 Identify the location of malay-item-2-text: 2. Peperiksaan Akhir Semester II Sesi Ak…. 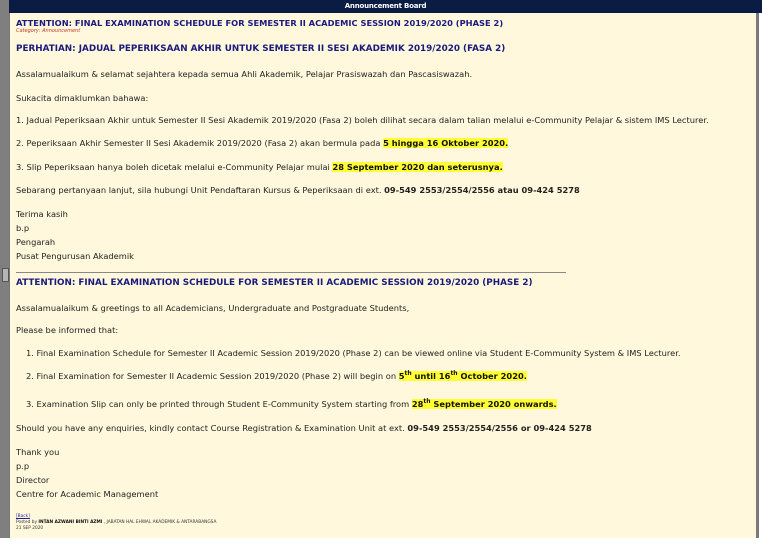
(200, 143).